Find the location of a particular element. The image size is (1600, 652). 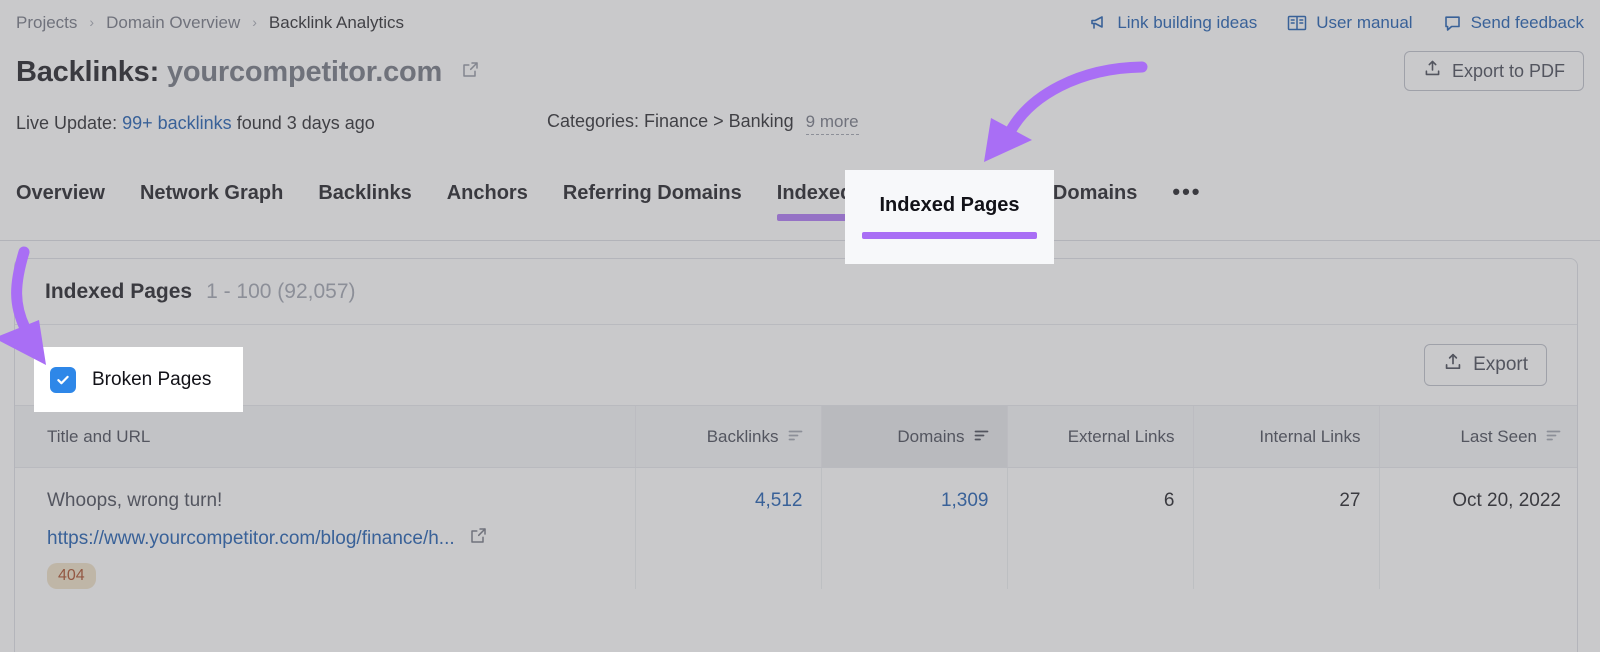

page-title: Backlinks: yourcompetitor.com is located at coordinates (248, 71).